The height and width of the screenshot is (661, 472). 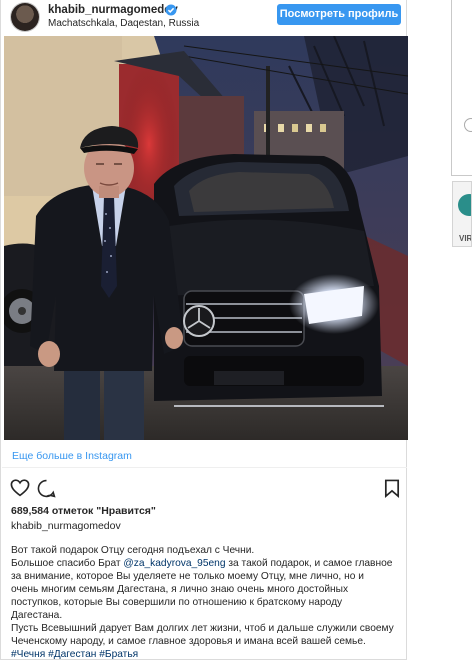 What do you see at coordinates (465, 238) in the screenshot?
I see `side-badge-text: VIR` at bounding box center [465, 238].